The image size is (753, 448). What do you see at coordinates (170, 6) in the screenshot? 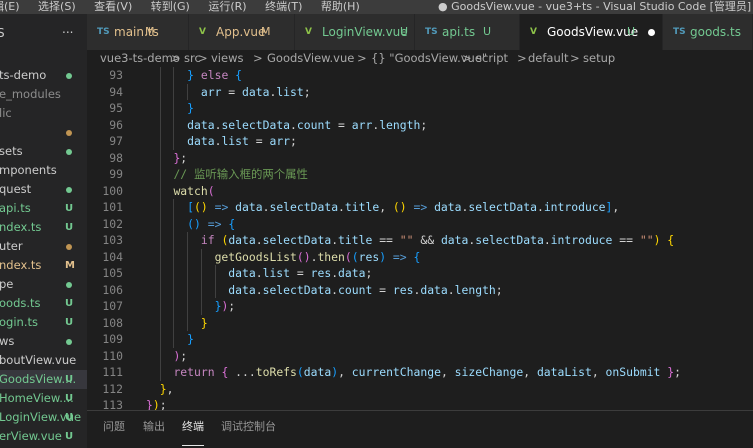
I see `menu-go: 转到(G)` at bounding box center [170, 6].